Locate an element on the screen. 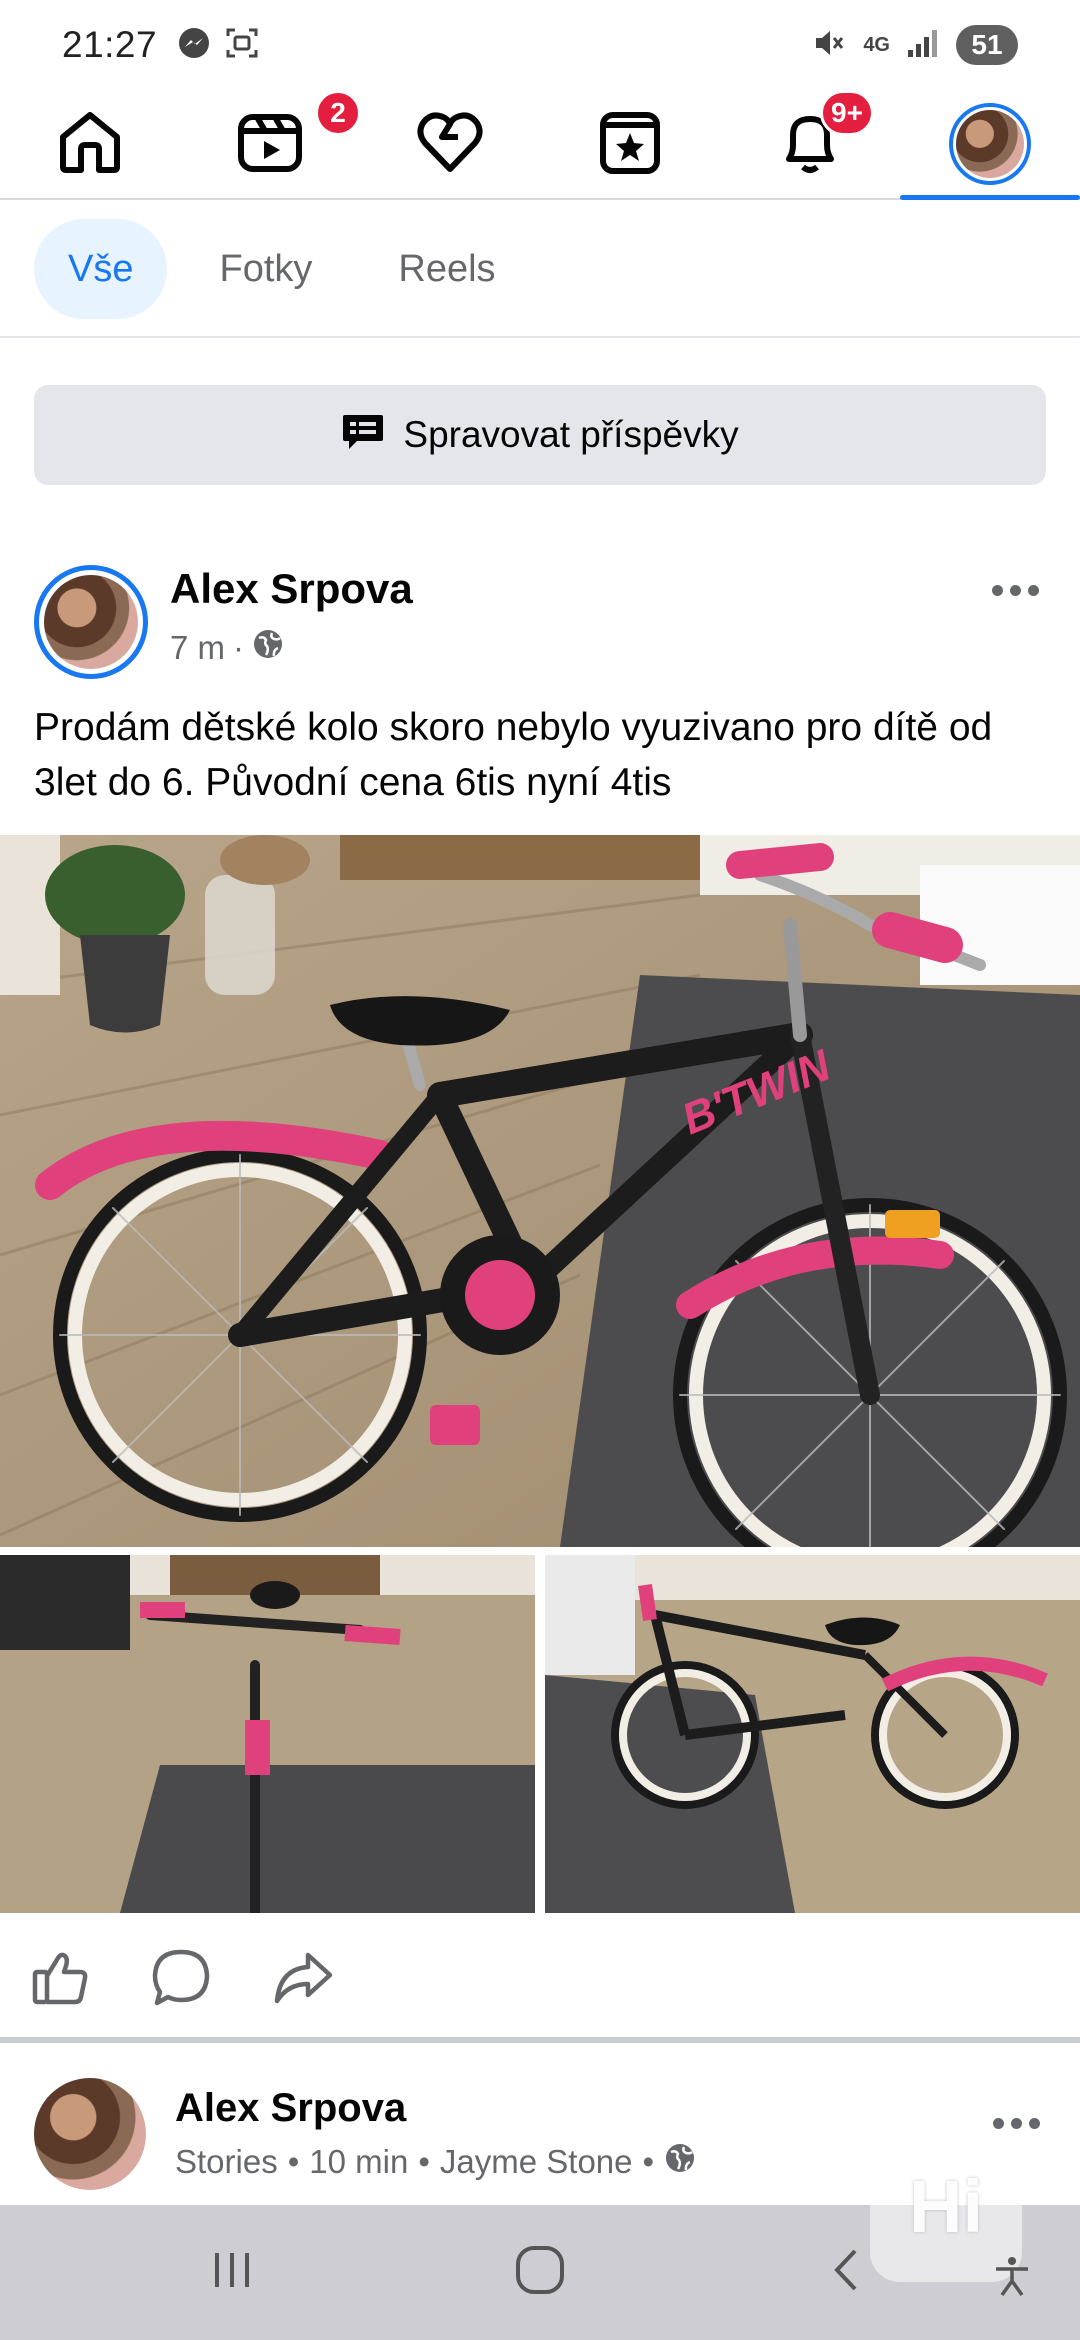 The width and height of the screenshot is (1080, 2340). top-navigation: 2 9+ is located at coordinates (540, 145).